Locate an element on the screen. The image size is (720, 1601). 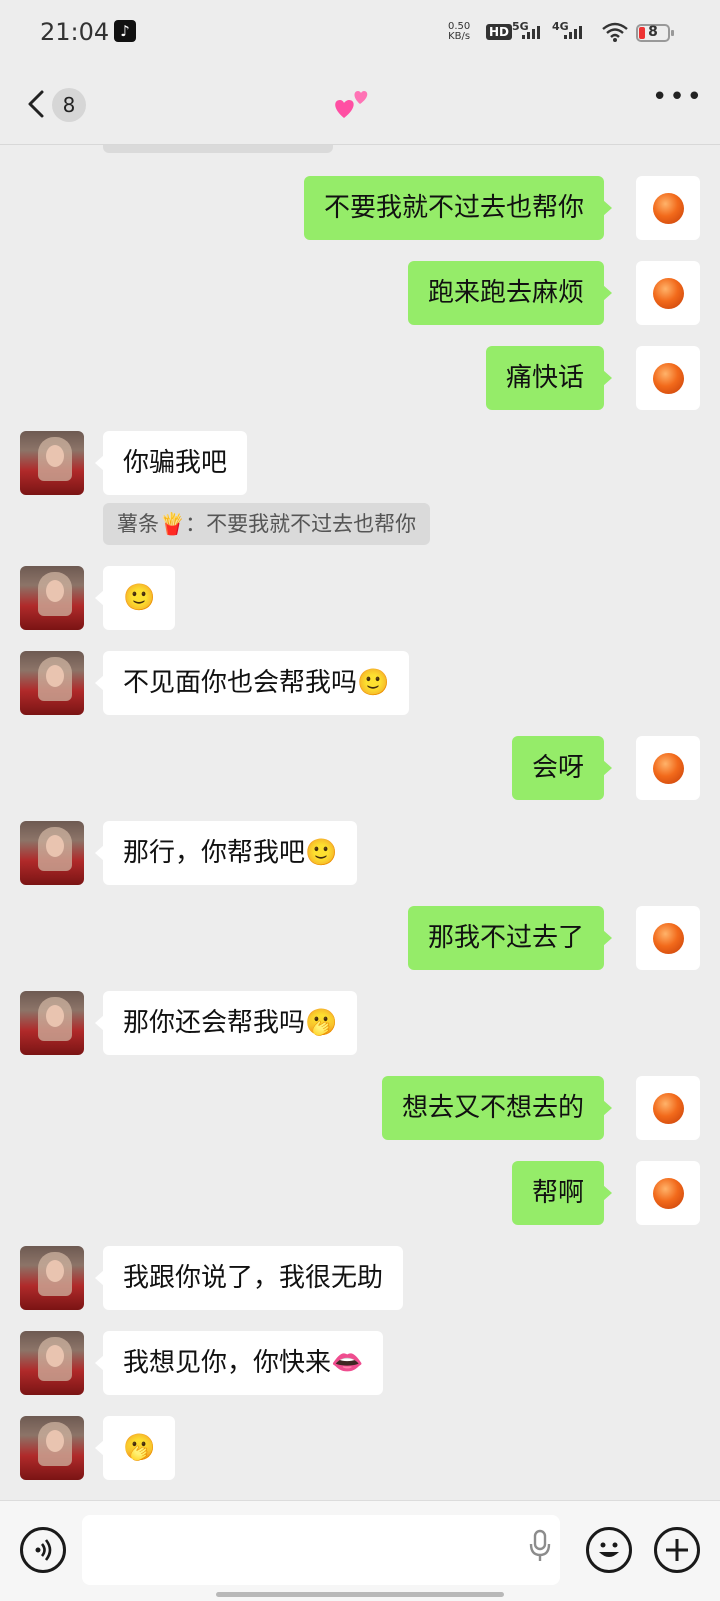
plus-icon is located at coordinates (677, 1550).